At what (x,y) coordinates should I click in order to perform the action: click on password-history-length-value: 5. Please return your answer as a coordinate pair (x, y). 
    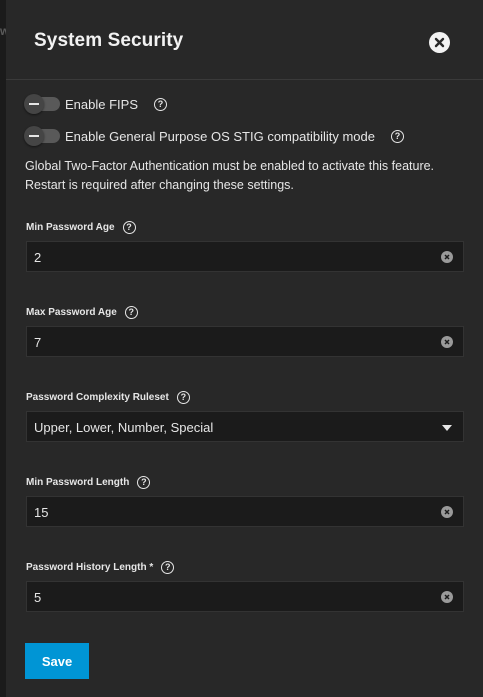
    Looking at the image, I should click on (38, 597).